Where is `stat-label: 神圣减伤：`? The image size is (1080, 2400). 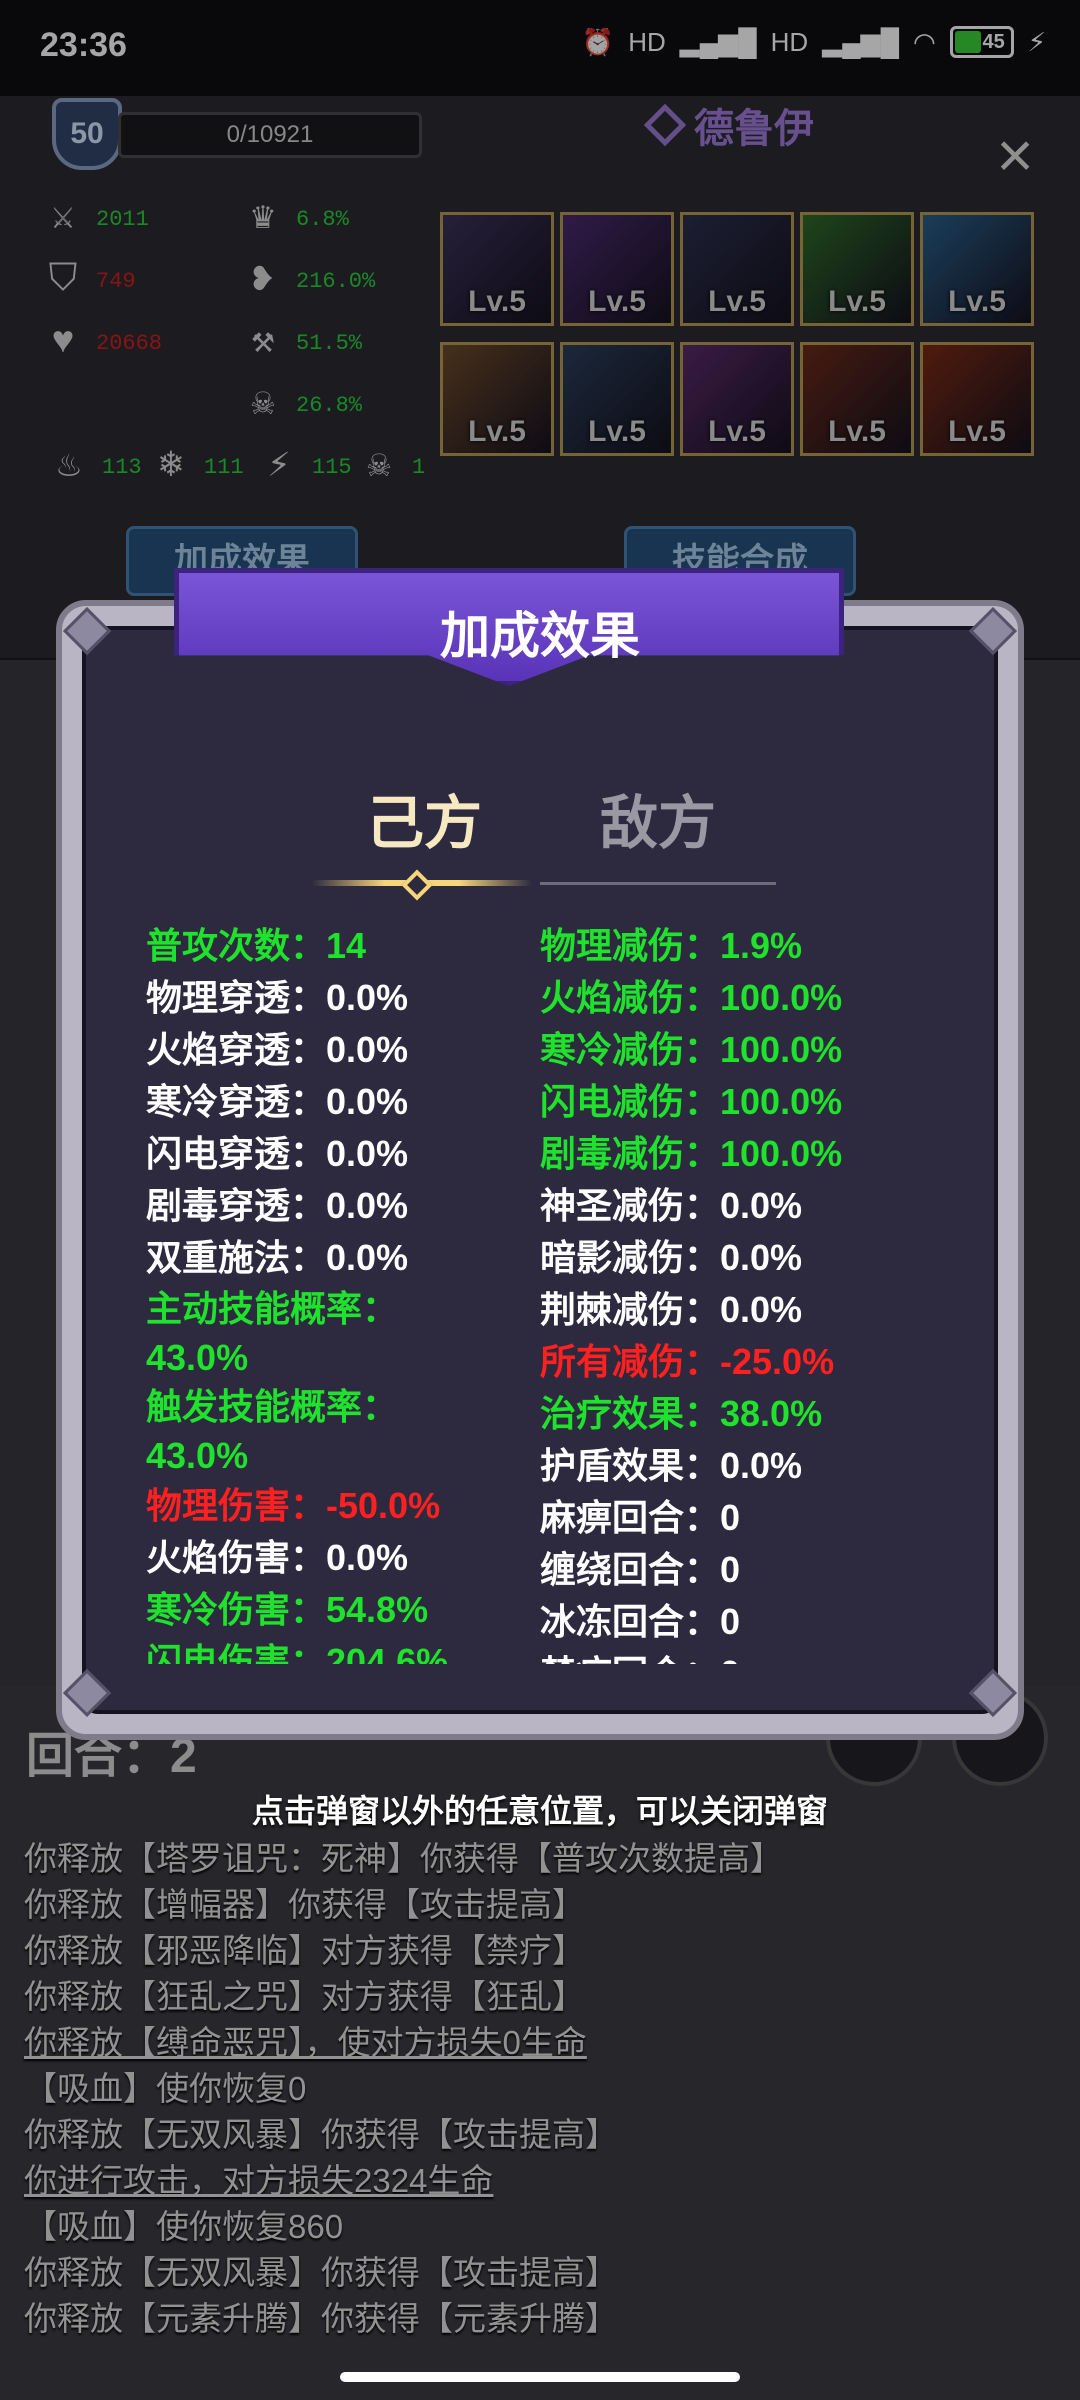
stat-label: 神圣减伤： is located at coordinates (630, 1205).